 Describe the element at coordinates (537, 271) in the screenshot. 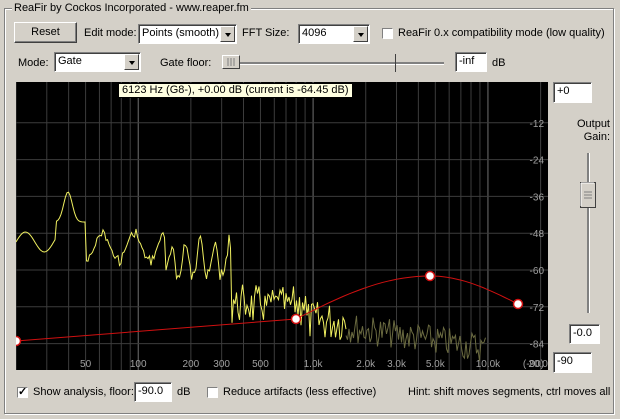

I see `y-tick-label: -60` at that location.